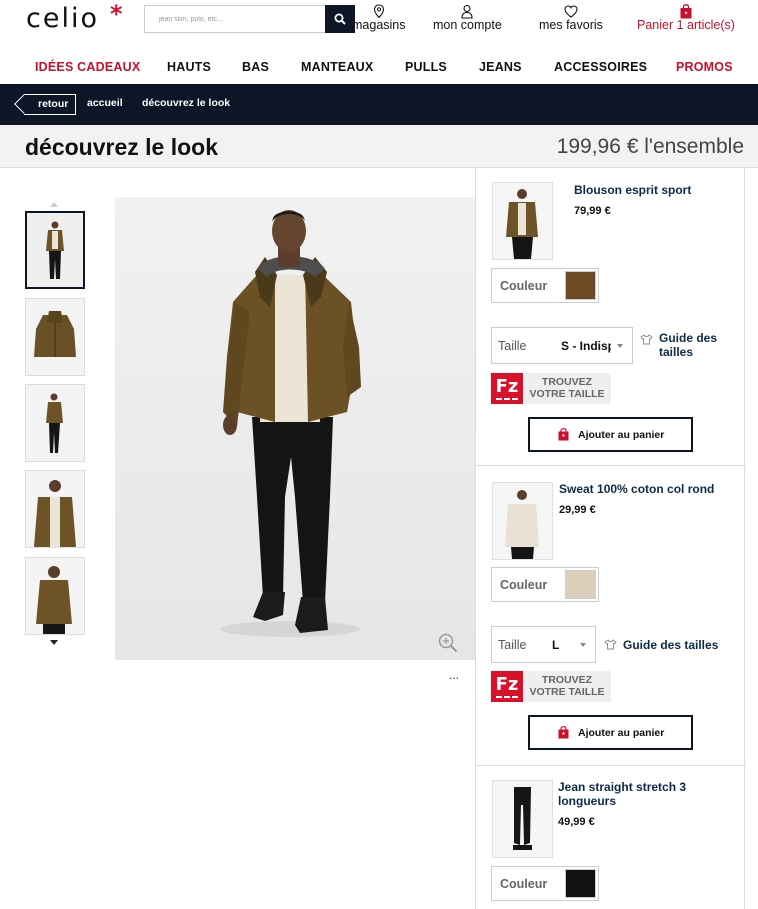 The width and height of the screenshot is (758, 909). What do you see at coordinates (571, 11) in the screenshot?
I see `heart-icon` at bounding box center [571, 11].